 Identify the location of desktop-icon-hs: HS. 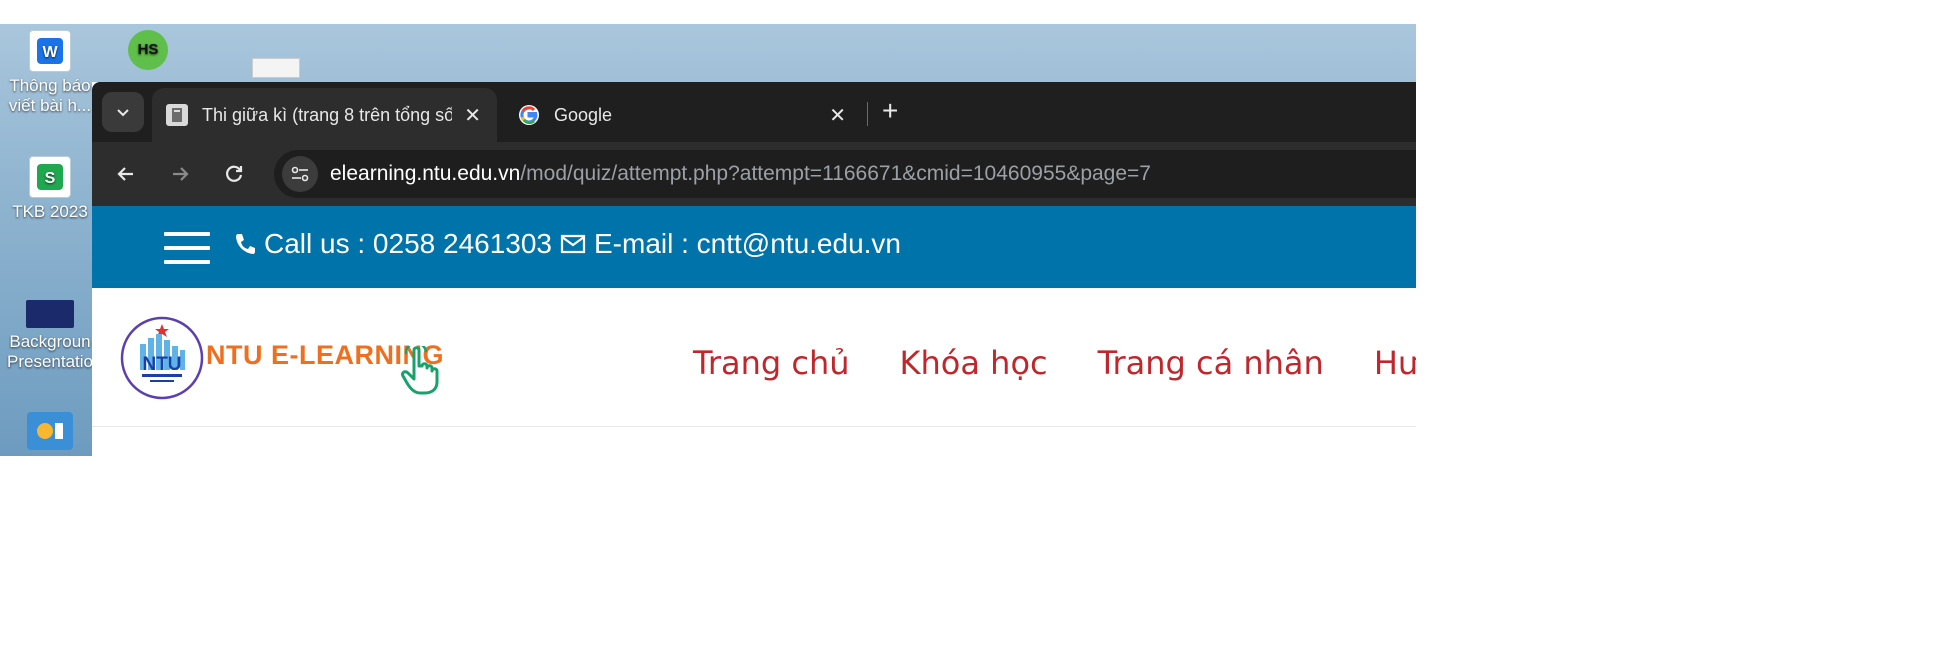
(148, 52).